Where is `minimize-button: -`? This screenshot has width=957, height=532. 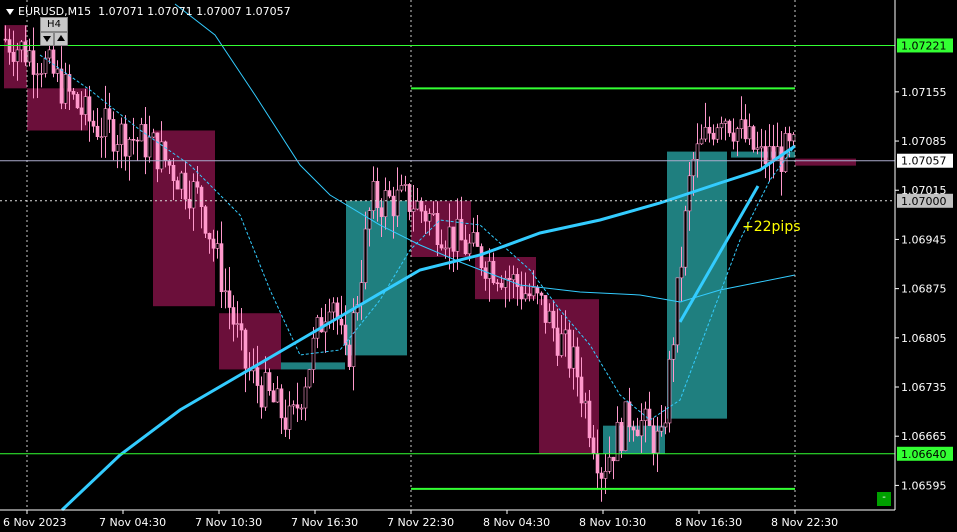 minimize-button: - is located at coordinates (884, 499).